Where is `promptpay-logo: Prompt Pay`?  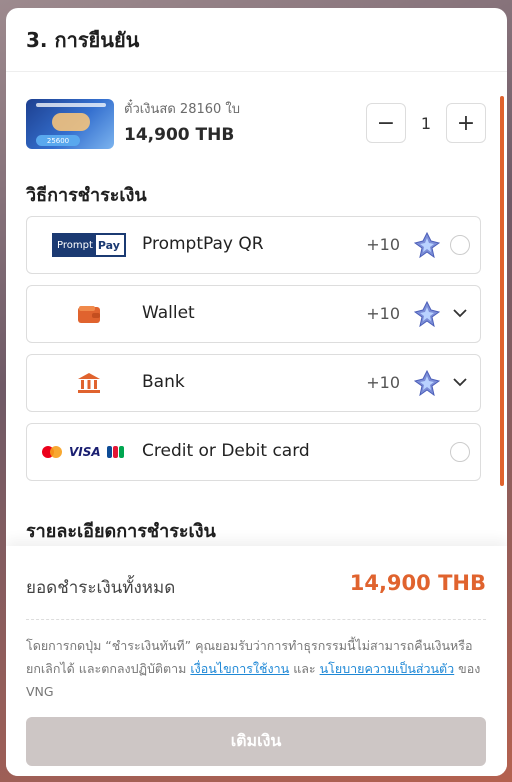
promptpay-logo: Prompt Pay is located at coordinates (89, 245).